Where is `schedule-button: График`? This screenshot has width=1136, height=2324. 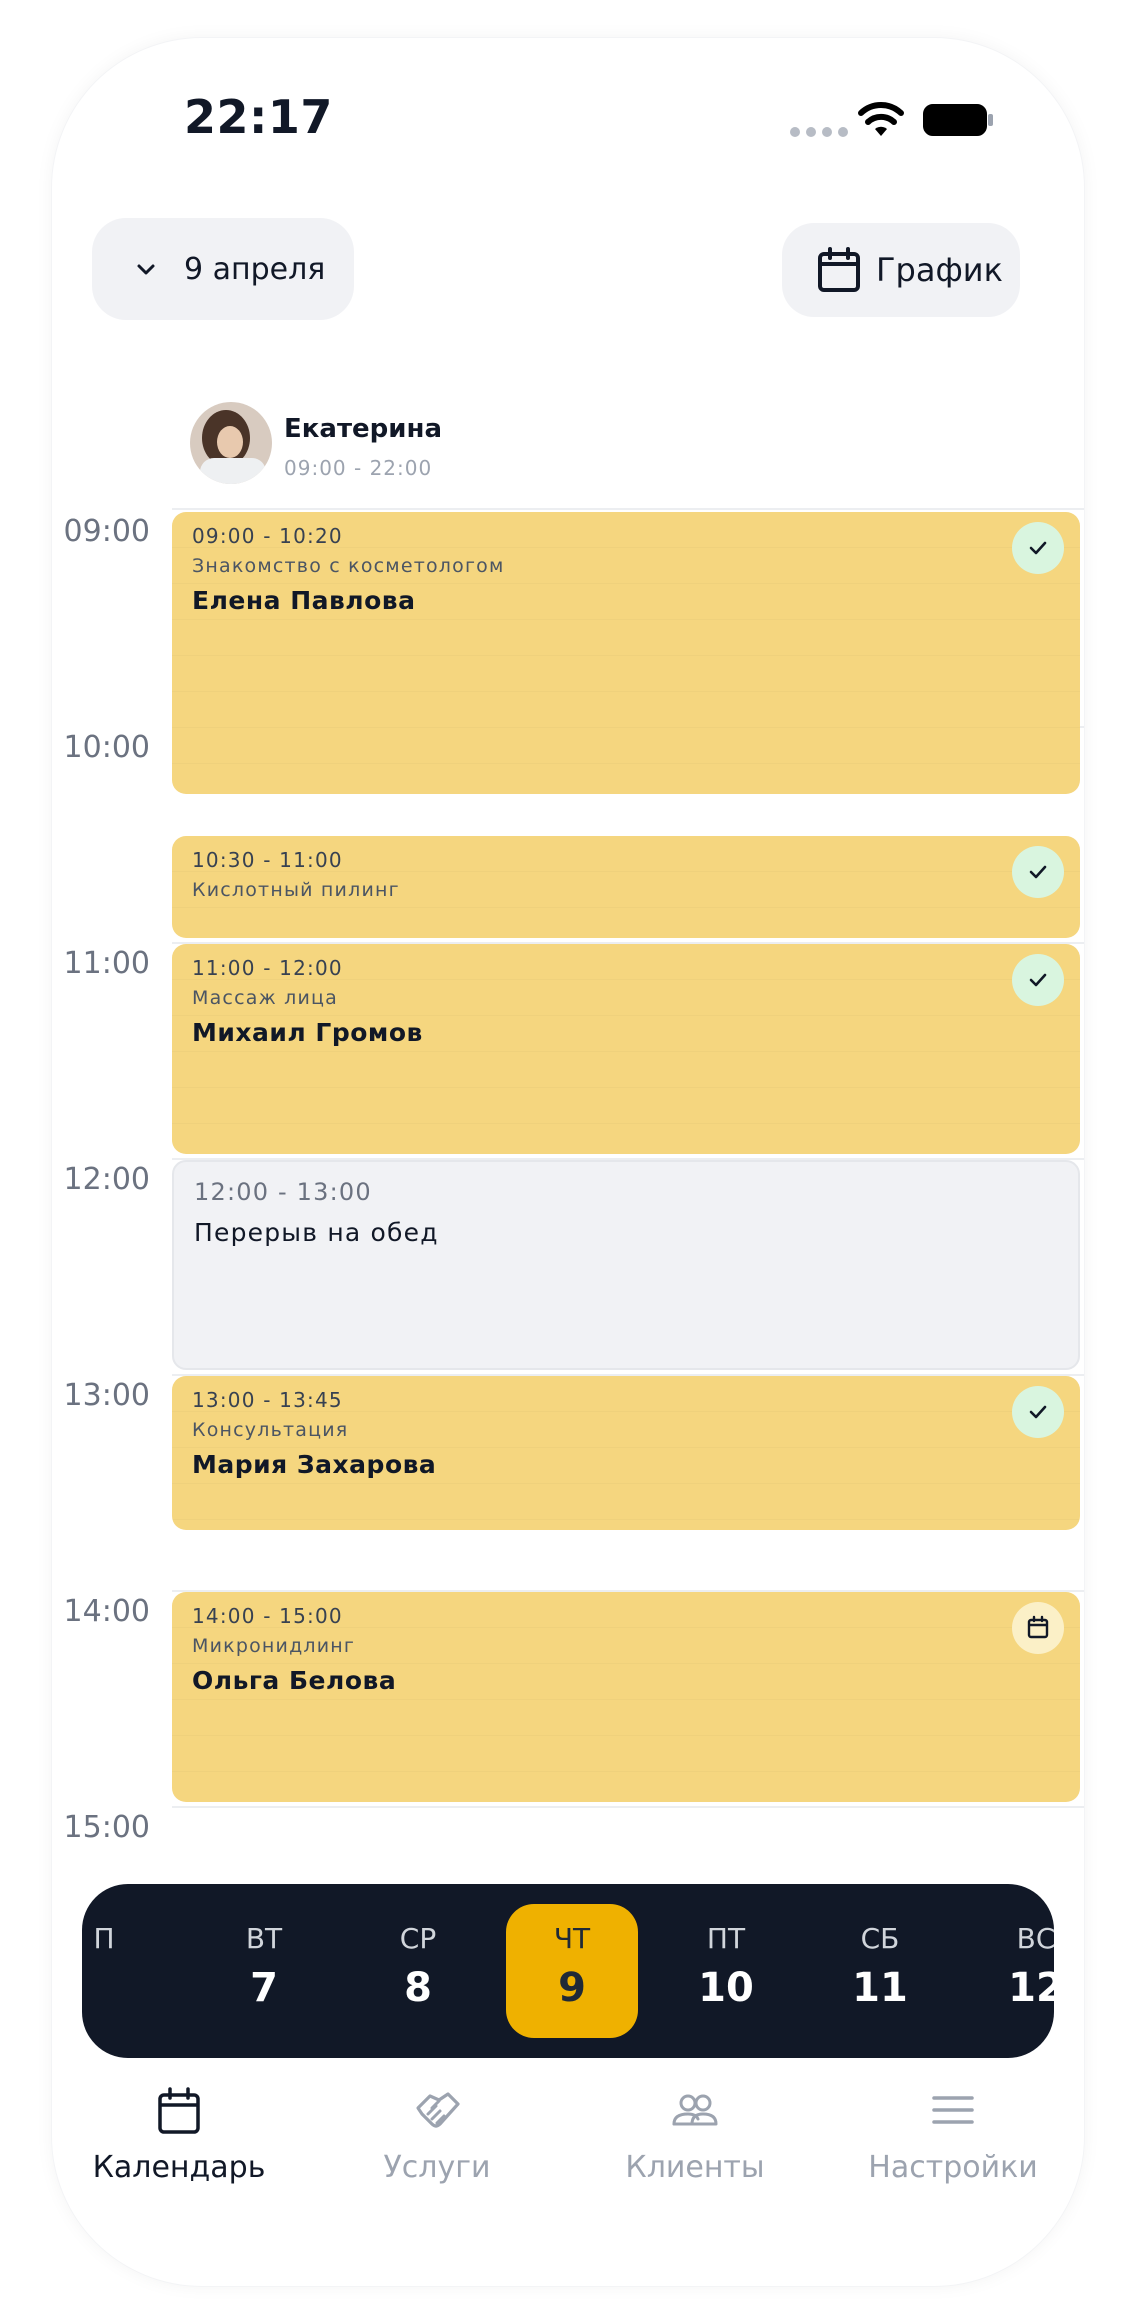 schedule-button: График is located at coordinates (901, 270).